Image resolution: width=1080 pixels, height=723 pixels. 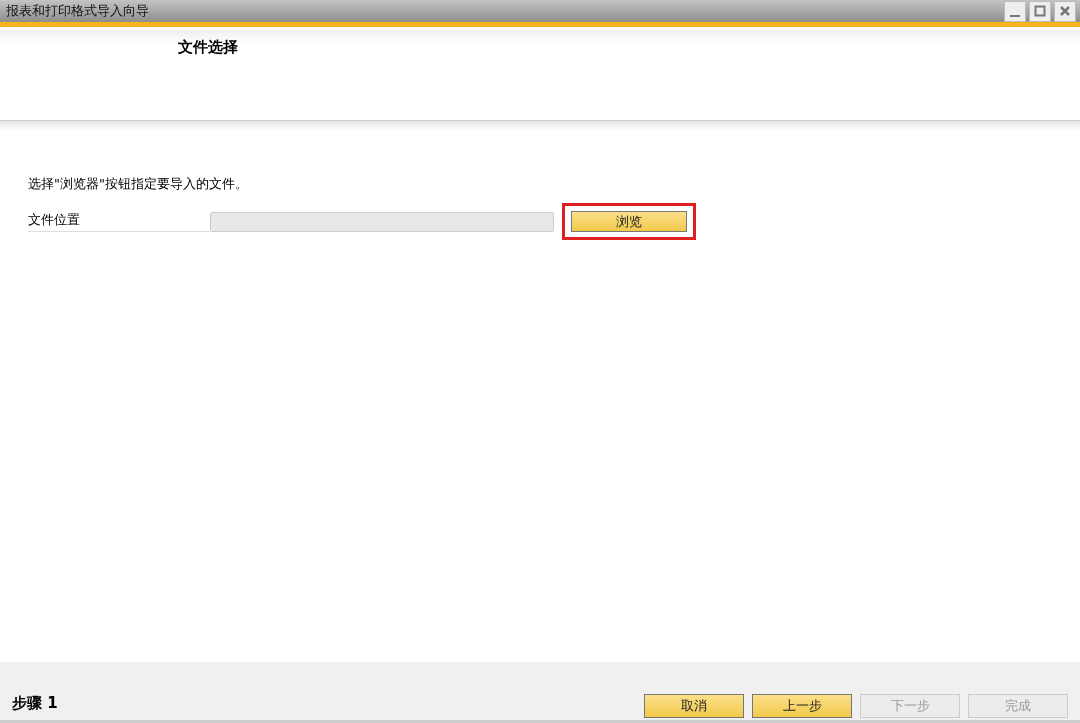 I want to click on browse-button: 浏览, so click(x=629, y=221).